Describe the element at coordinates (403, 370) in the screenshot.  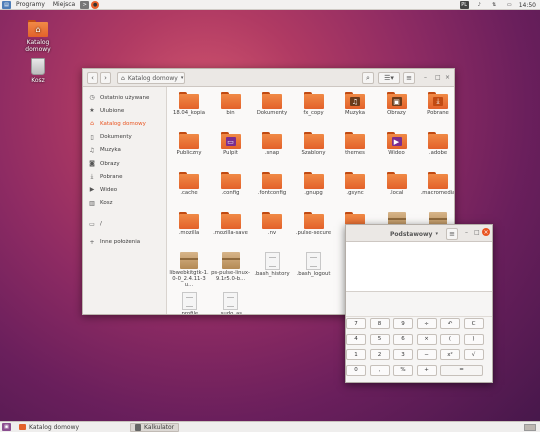
I see `calc-key: %` at that location.